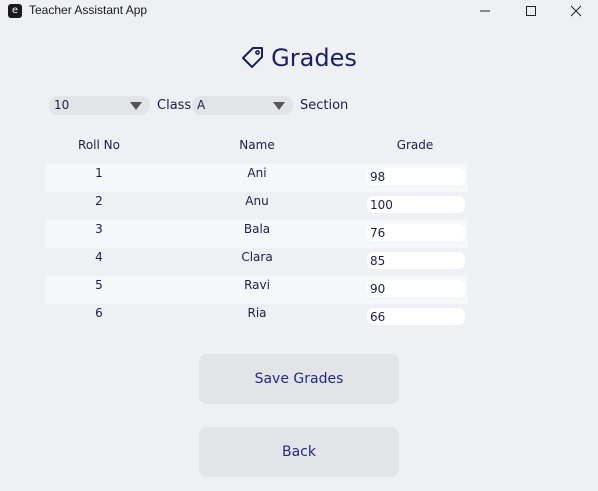 Image resolution: width=598 pixels, height=491 pixels. I want to click on back-button: Back, so click(299, 452).